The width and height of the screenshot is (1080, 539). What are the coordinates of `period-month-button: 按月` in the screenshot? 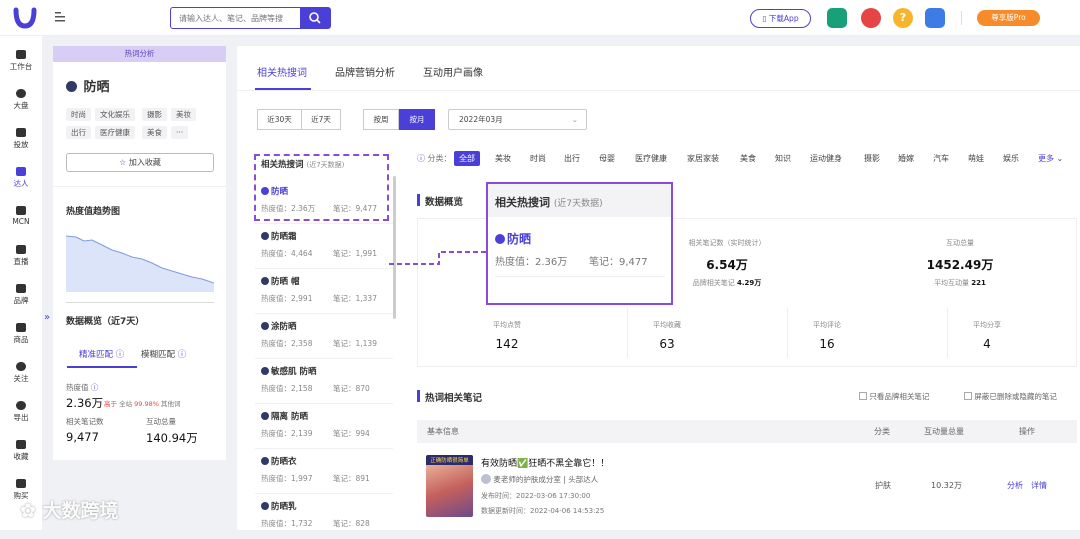 It's located at (417, 119).